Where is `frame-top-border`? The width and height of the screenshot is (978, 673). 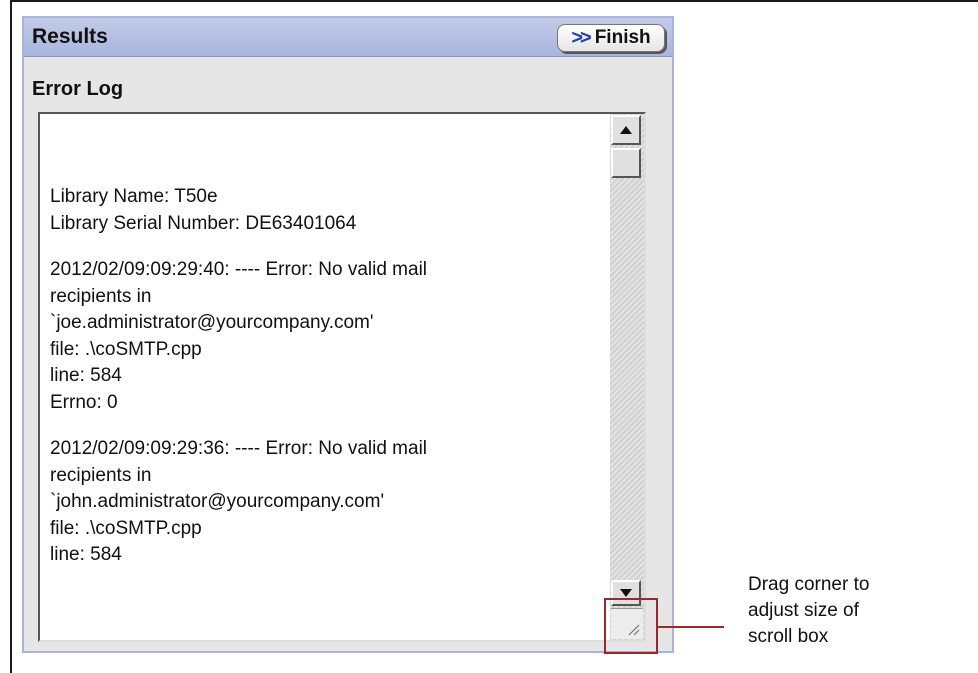
frame-top-border is located at coordinates (494, 1).